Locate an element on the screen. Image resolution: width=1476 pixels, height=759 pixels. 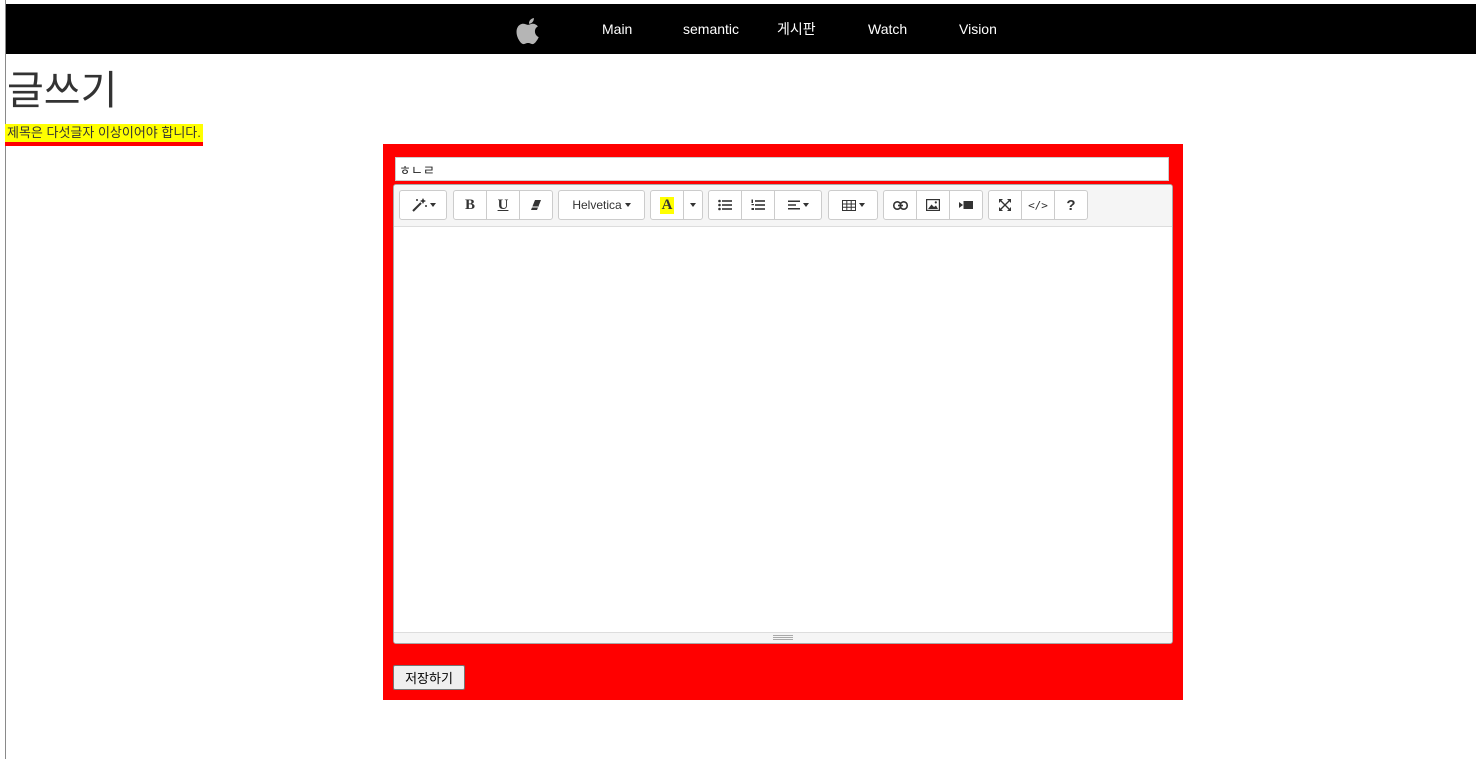
table-icon is located at coordinates (848, 205).